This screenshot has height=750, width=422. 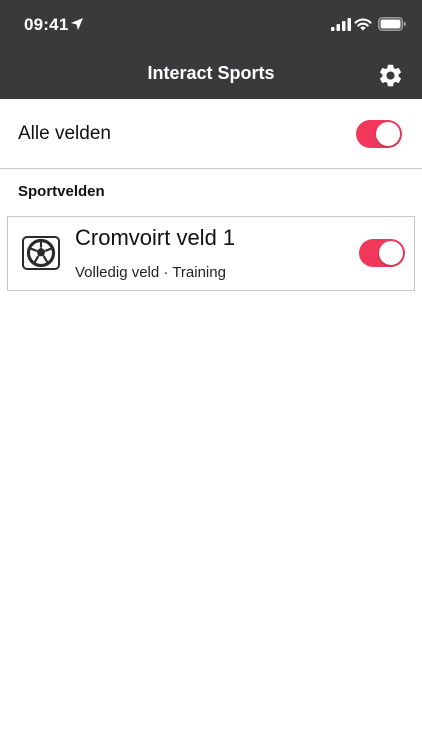 I want to click on wifi-icon, so click(x=363, y=24).